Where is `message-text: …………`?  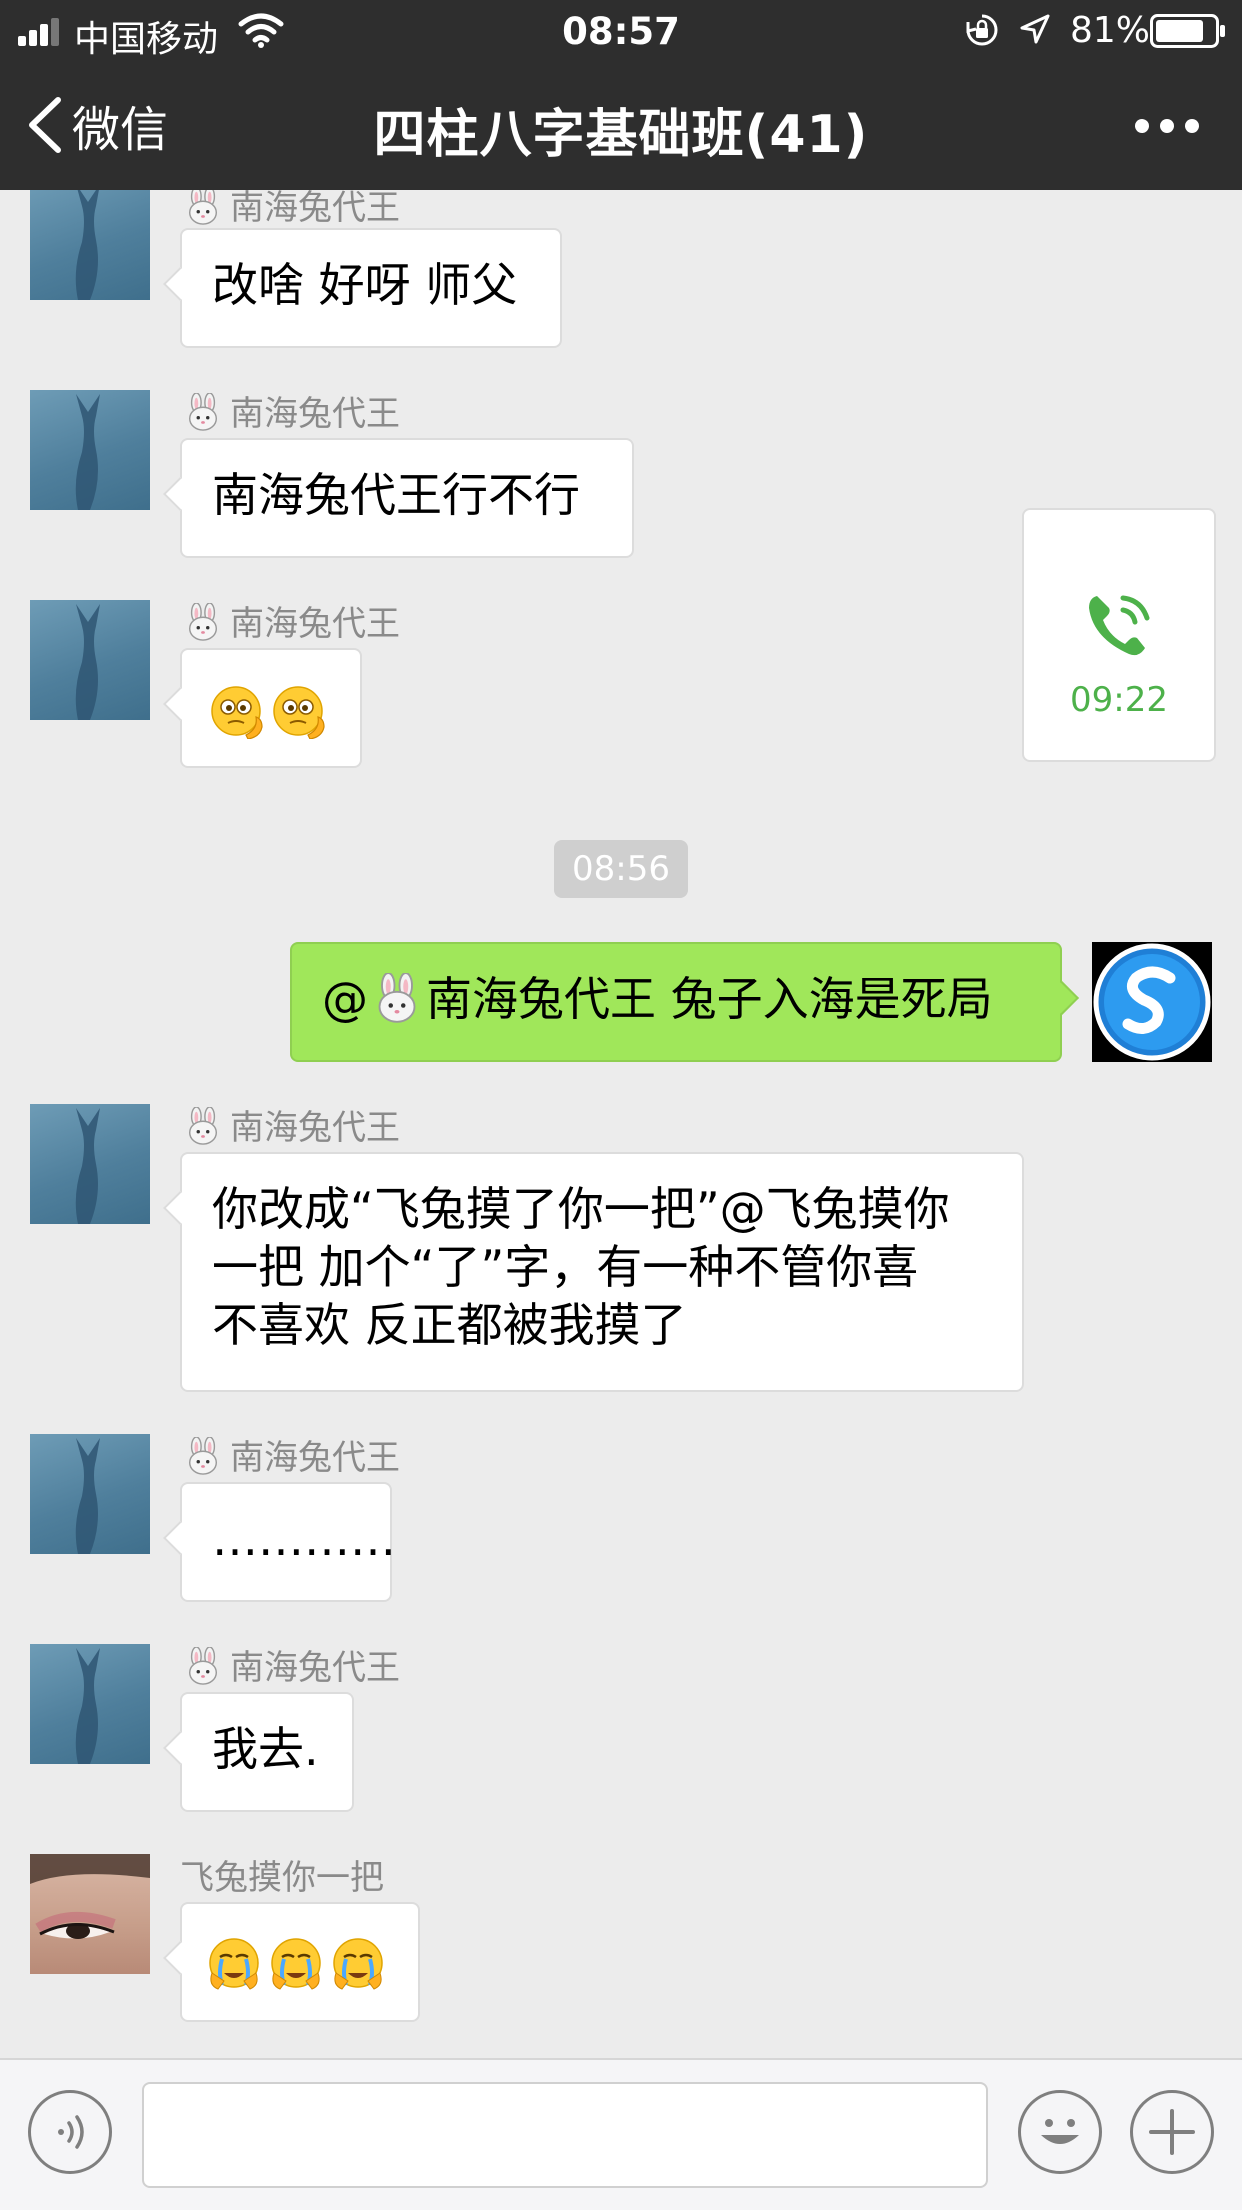 message-text: ………… is located at coordinates (304, 1539).